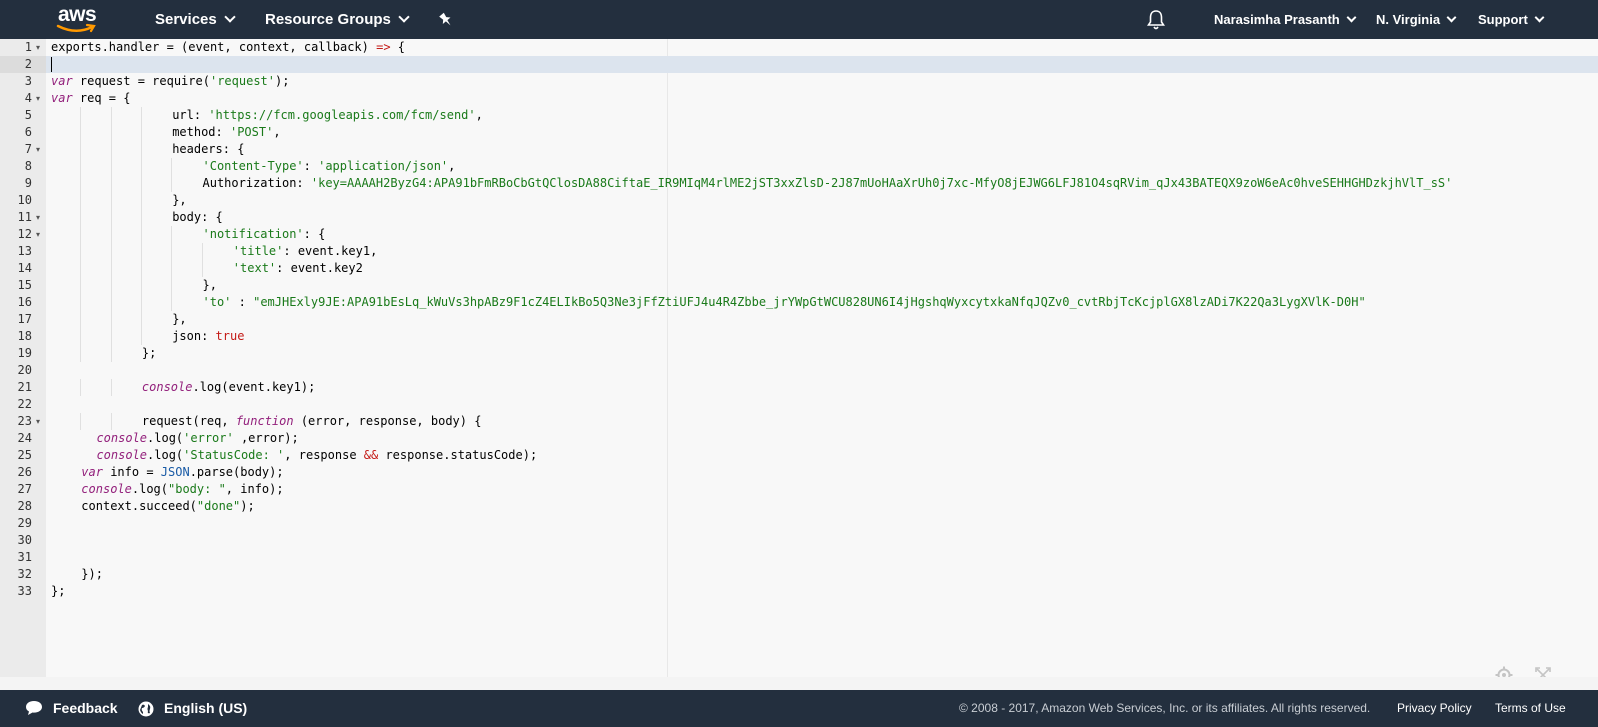 The width and height of the screenshot is (1598, 727). I want to click on code-line: 12 ▾ 'notification': {, so click(799, 234).